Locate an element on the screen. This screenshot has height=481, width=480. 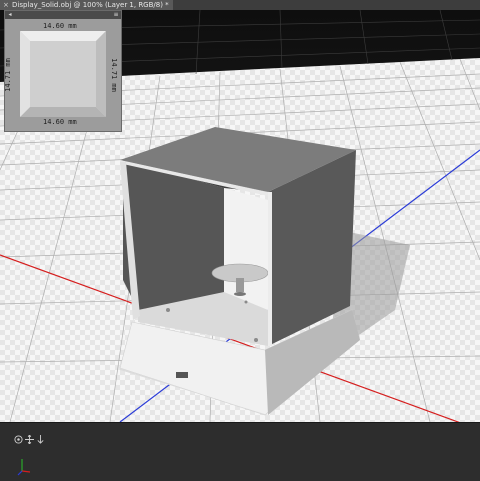
navigator-preview is located at coordinates (63, 74).